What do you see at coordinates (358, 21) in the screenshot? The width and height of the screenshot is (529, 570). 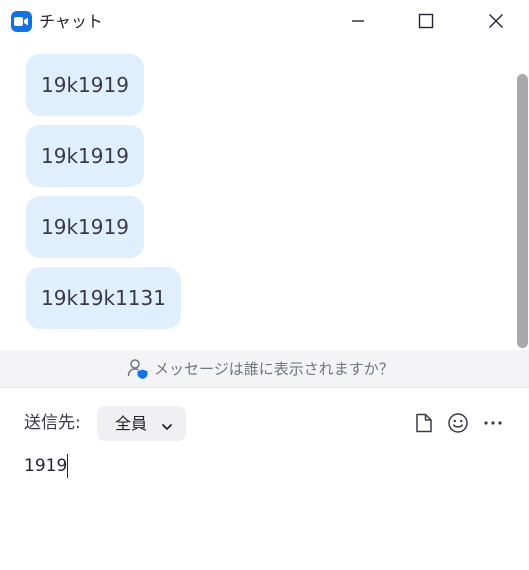 I see `minimize-button` at bounding box center [358, 21].